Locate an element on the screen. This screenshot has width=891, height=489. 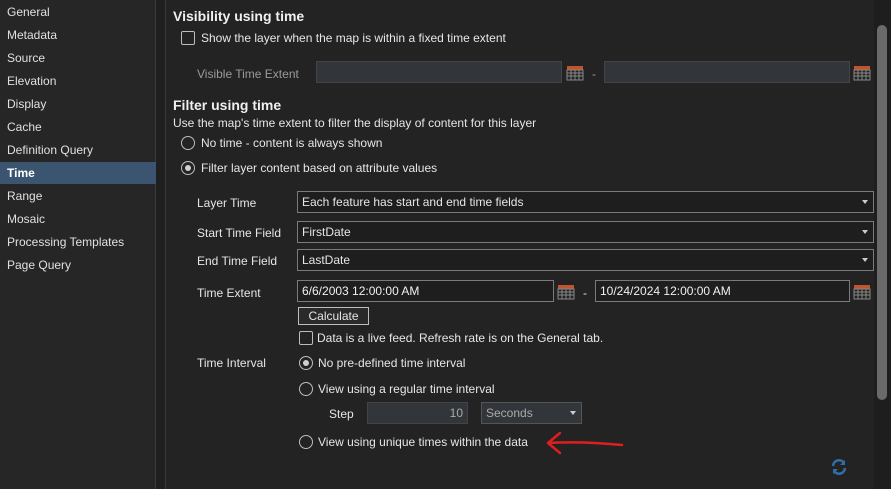
visibility-heading: Visibility using time is located at coordinates (239, 16).